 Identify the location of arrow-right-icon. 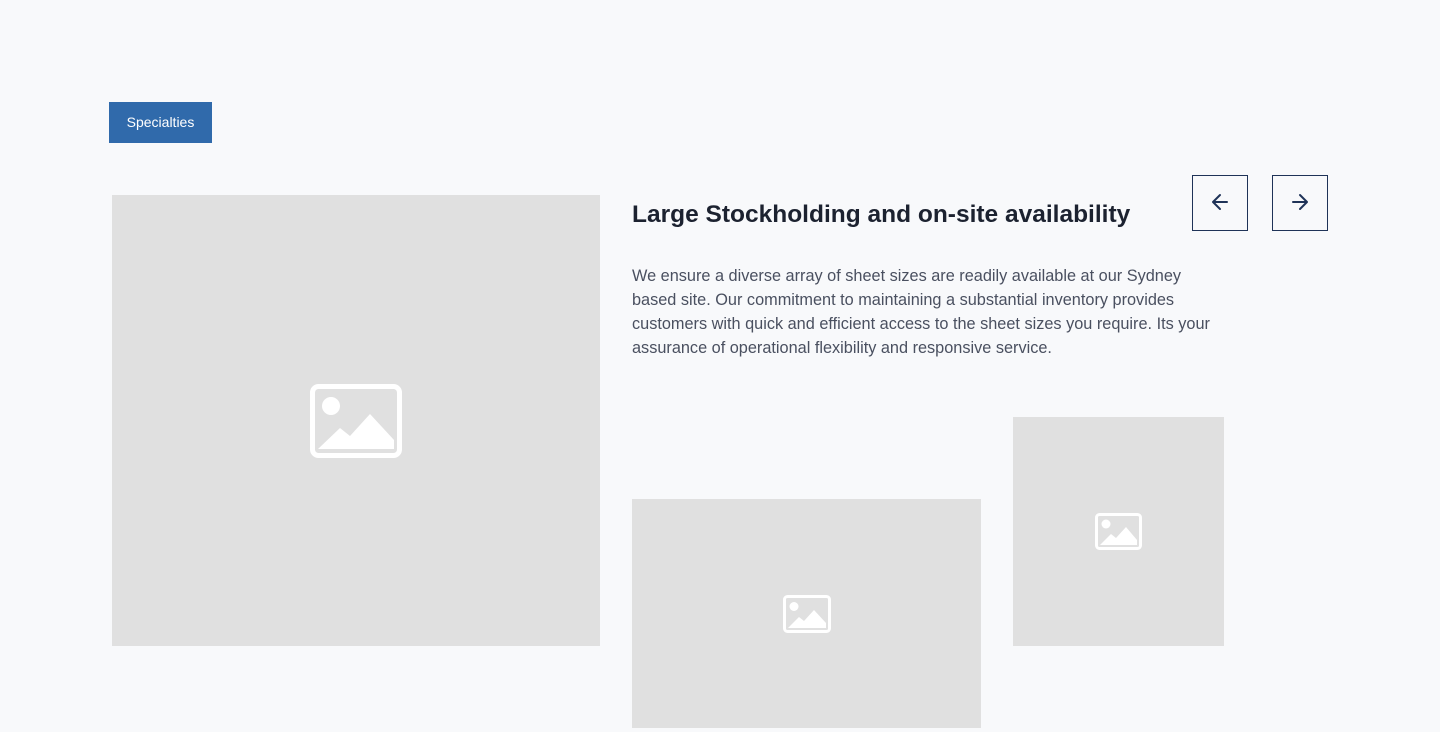
(1300, 203).